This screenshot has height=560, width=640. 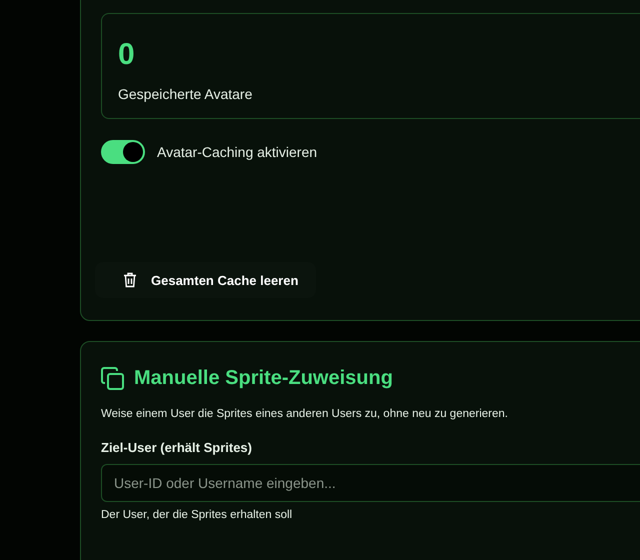 What do you see at coordinates (186, 94) in the screenshot?
I see `stat-label: Gespeicherte Avatare` at bounding box center [186, 94].